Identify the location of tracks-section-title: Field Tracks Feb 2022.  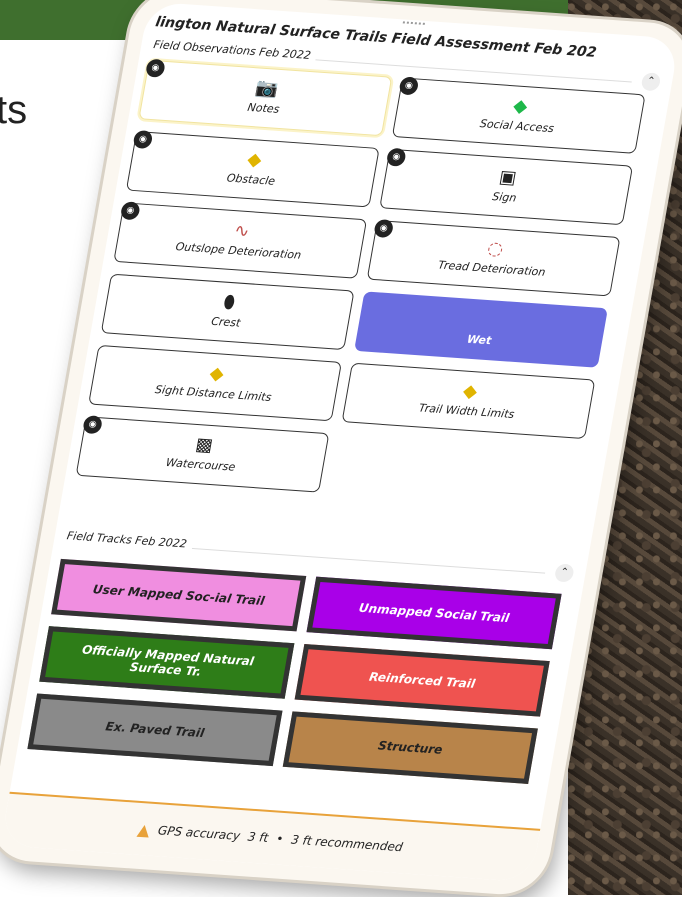
(129, 540).